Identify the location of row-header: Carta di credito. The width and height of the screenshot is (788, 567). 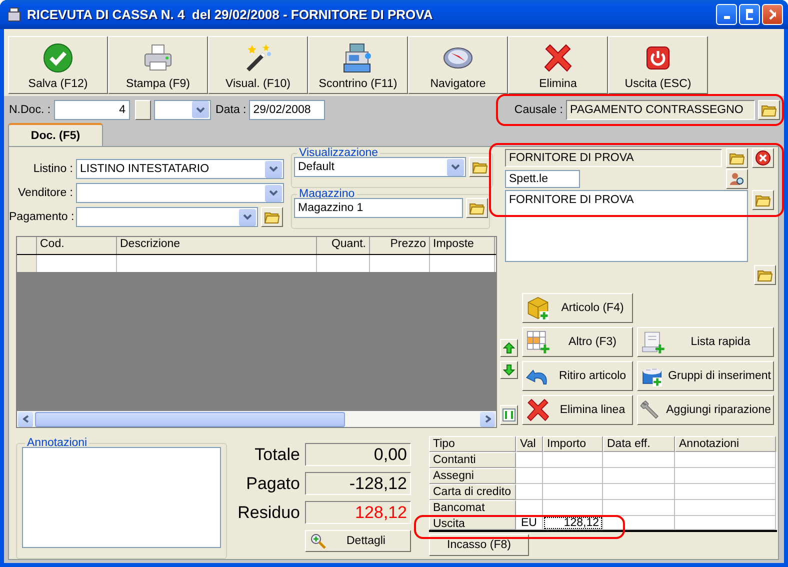
(472, 492).